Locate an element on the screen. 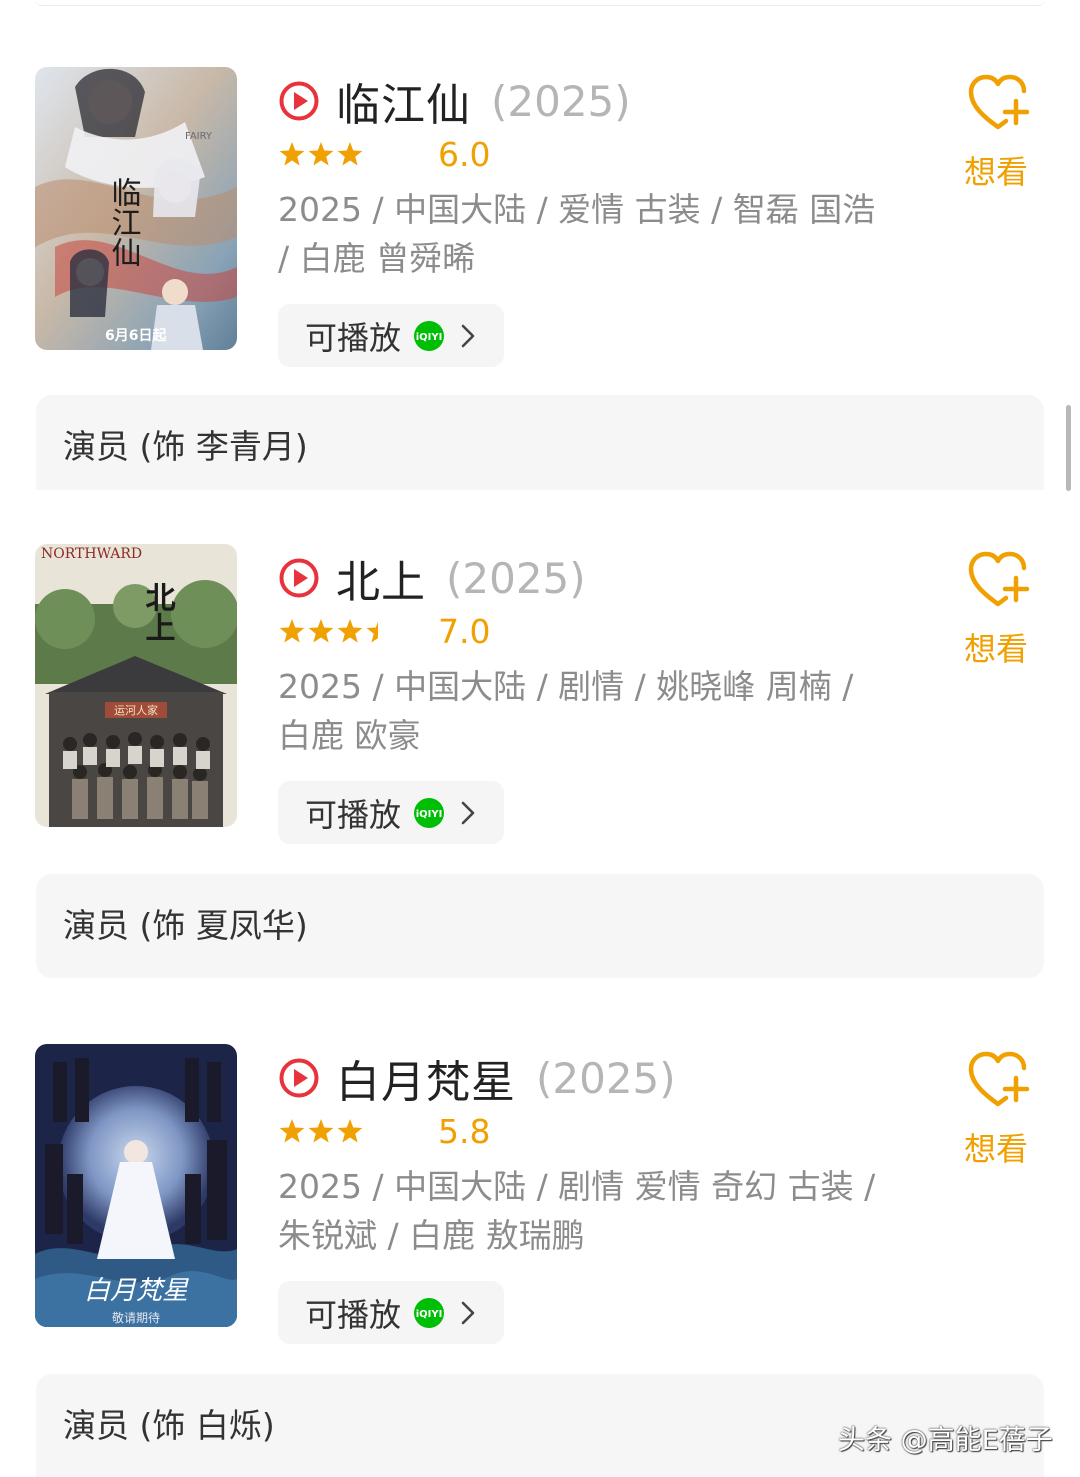 The height and width of the screenshot is (1477, 1080). svg-text: FAIRY is located at coordinates (199, 136).